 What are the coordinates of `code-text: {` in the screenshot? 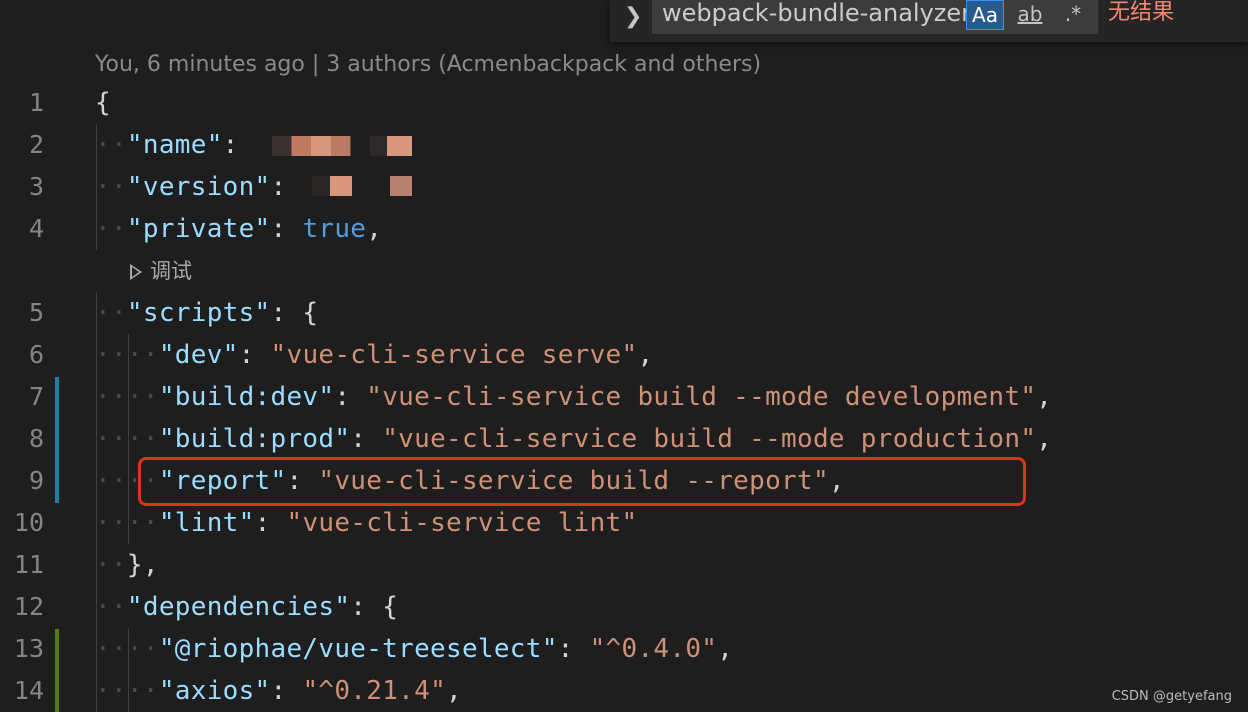 It's located at (103, 103).